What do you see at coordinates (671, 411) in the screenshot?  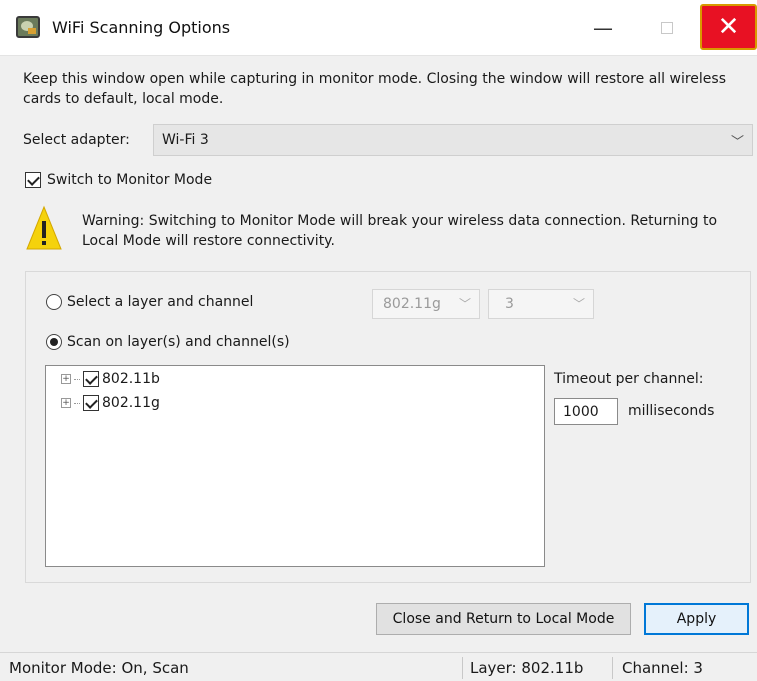 I see `timeout-unit-label: milliseconds` at bounding box center [671, 411].